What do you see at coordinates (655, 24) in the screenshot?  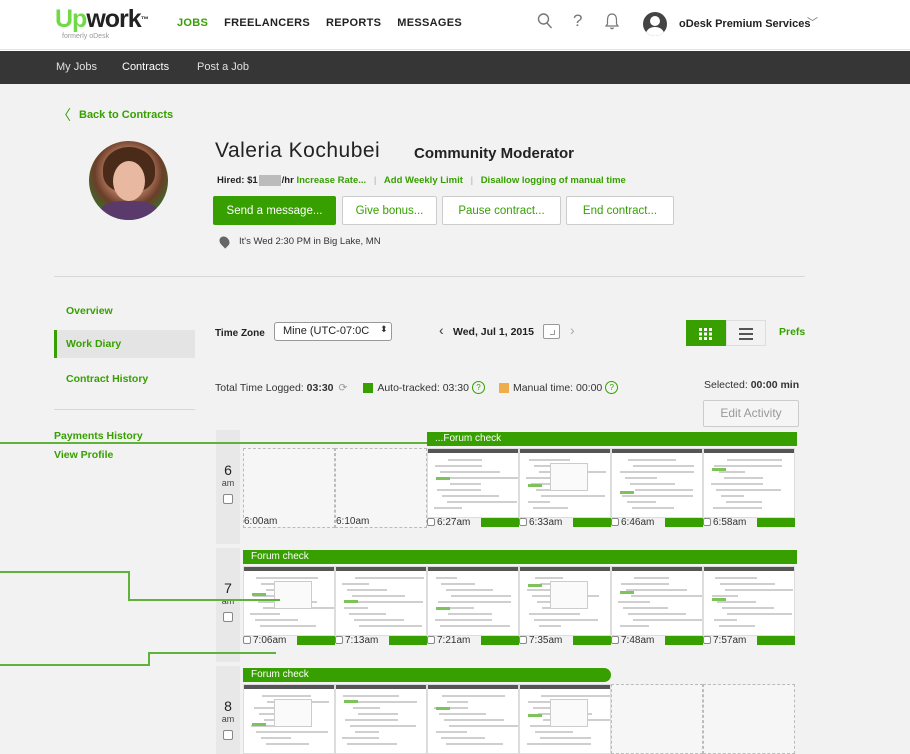 I see `avatar-icon` at bounding box center [655, 24].